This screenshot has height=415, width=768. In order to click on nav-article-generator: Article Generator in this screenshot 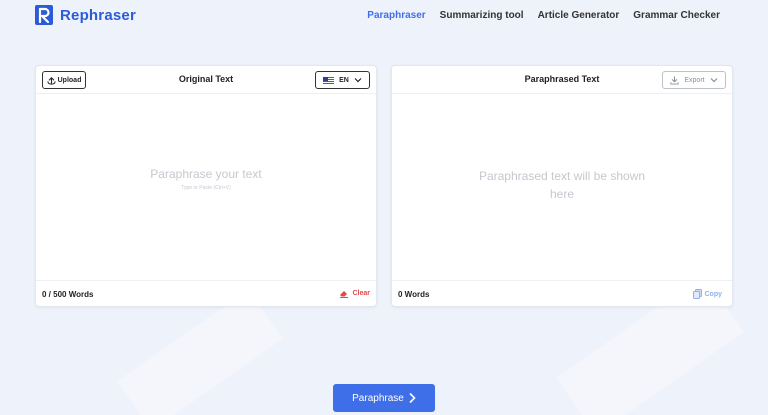, I will do `click(579, 15)`.